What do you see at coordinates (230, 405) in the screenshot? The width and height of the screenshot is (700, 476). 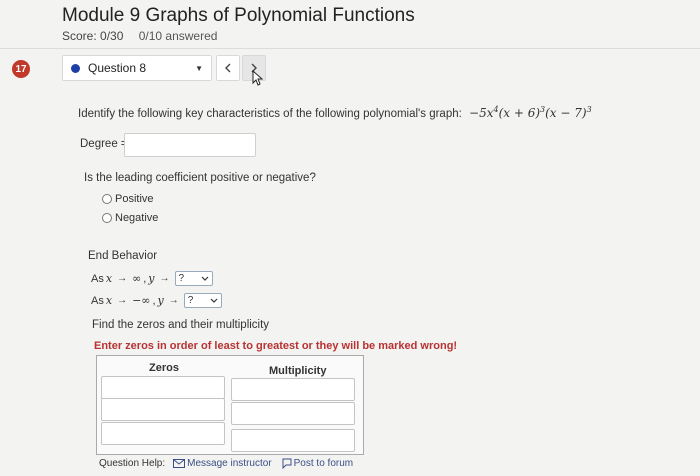 I see `zeros-table: Zeros Multiplicity` at bounding box center [230, 405].